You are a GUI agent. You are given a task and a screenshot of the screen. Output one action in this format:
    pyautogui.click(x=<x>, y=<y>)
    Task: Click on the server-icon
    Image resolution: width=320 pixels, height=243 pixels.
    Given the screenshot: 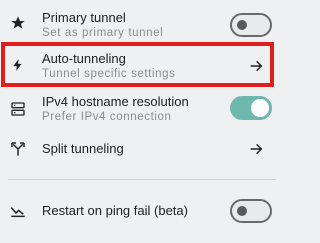 What is the action you would take?
    pyautogui.click(x=18, y=109)
    